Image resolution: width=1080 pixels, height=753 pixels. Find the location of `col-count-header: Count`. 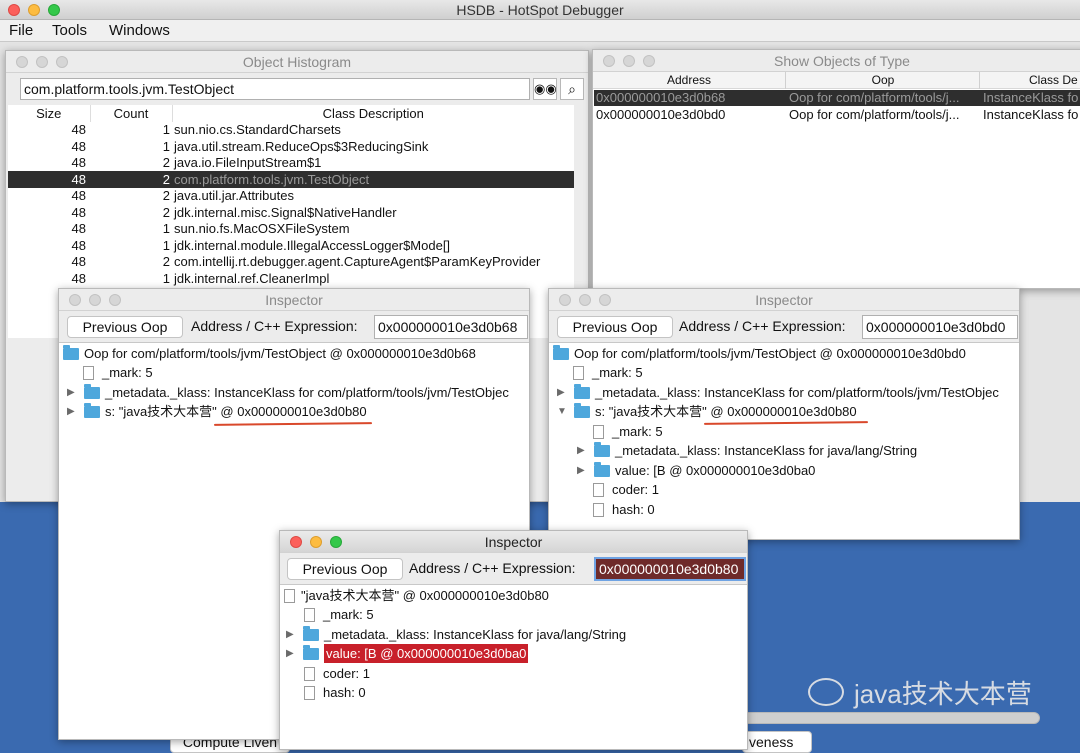

col-count-header: Count is located at coordinates (131, 113).